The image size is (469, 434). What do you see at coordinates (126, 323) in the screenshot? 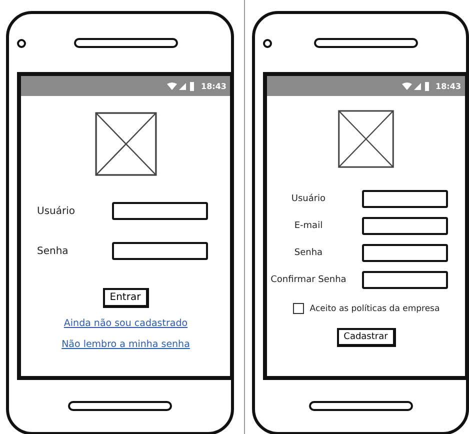
I see `text-link: Ainda não sou cadastrado` at bounding box center [126, 323].